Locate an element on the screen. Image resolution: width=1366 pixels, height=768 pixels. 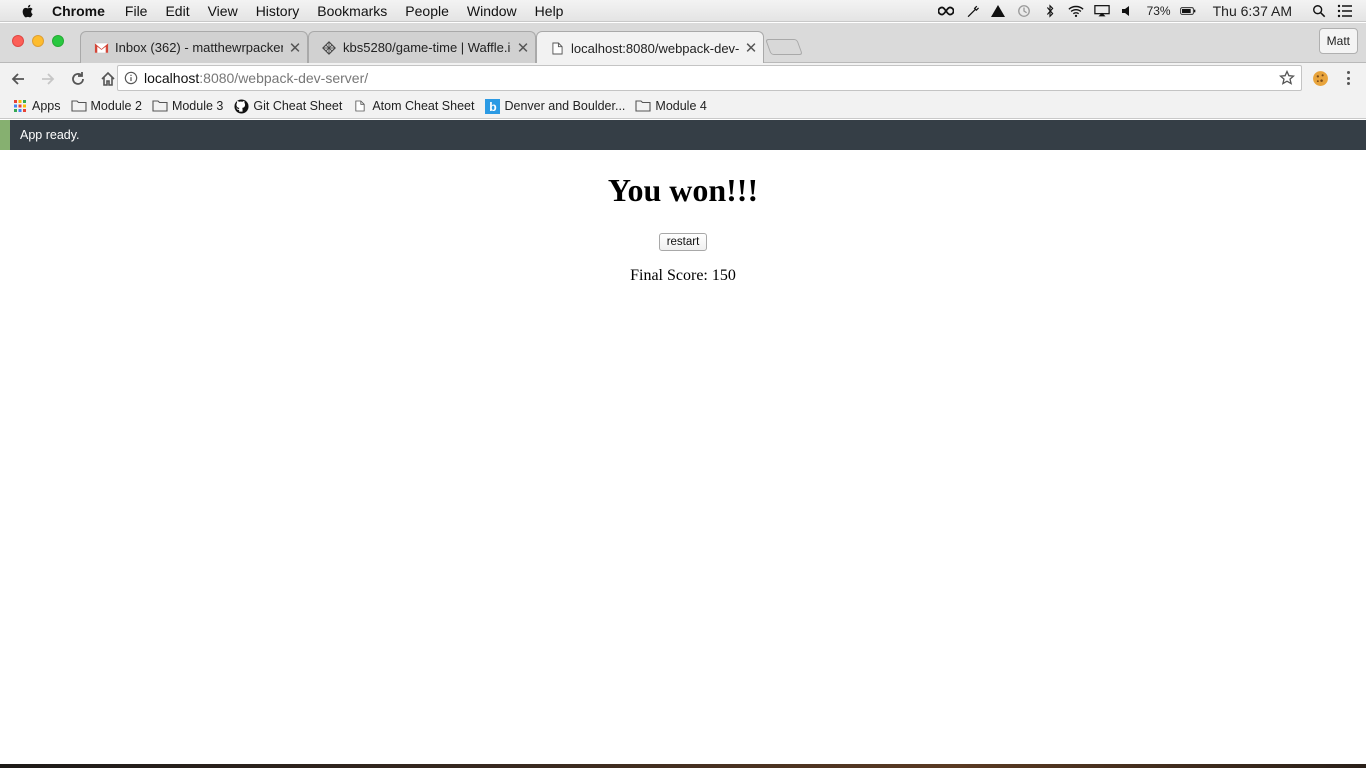
win-heading: You won!!! is located at coordinates (683, 190).